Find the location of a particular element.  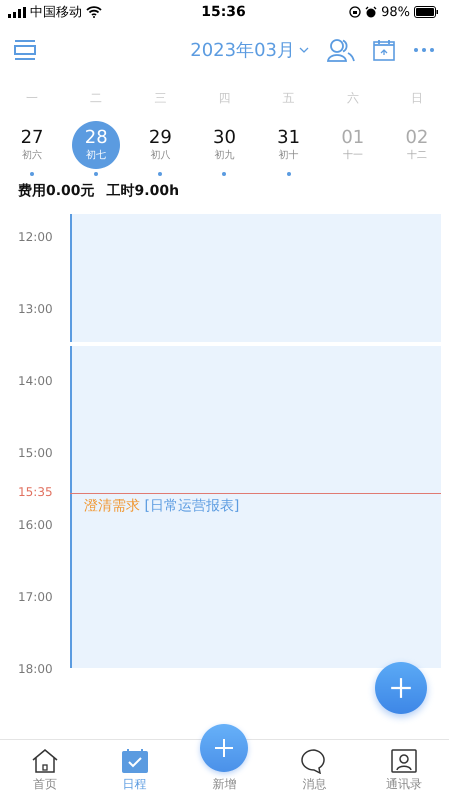

house-icon is located at coordinates (44, 761).